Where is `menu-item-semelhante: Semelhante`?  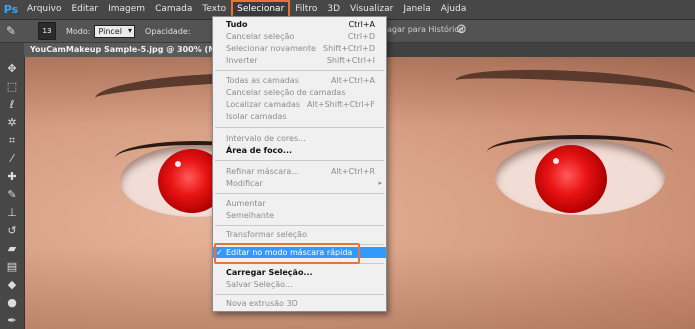
menu-item-semelhante: Semelhante is located at coordinates (299, 215).